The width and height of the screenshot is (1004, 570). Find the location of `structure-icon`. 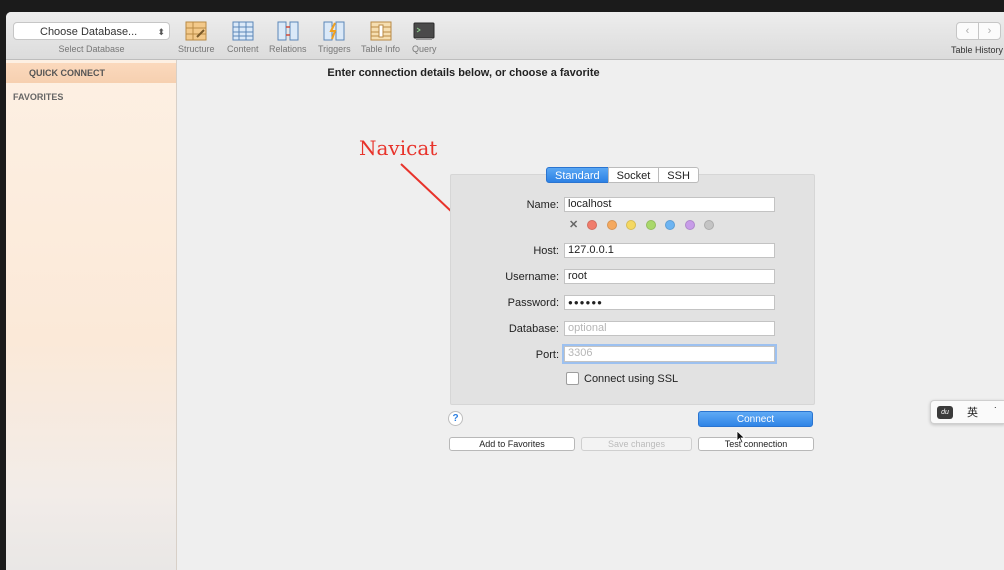

structure-icon is located at coordinates (196, 31).